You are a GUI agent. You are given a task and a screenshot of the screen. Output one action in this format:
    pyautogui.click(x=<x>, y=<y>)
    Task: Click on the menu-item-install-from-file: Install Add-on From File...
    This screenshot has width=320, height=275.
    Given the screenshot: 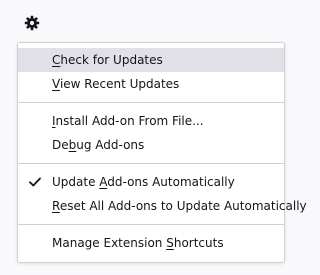 What is the action you would take?
    pyautogui.click(x=151, y=121)
    